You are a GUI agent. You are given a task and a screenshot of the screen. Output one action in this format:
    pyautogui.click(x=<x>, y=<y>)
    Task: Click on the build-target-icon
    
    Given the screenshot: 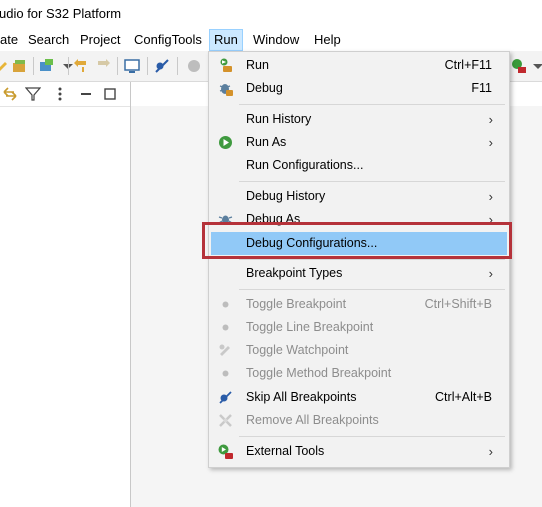 What is the action you would take?
    pyautogui.click(x=47, y=66)
    